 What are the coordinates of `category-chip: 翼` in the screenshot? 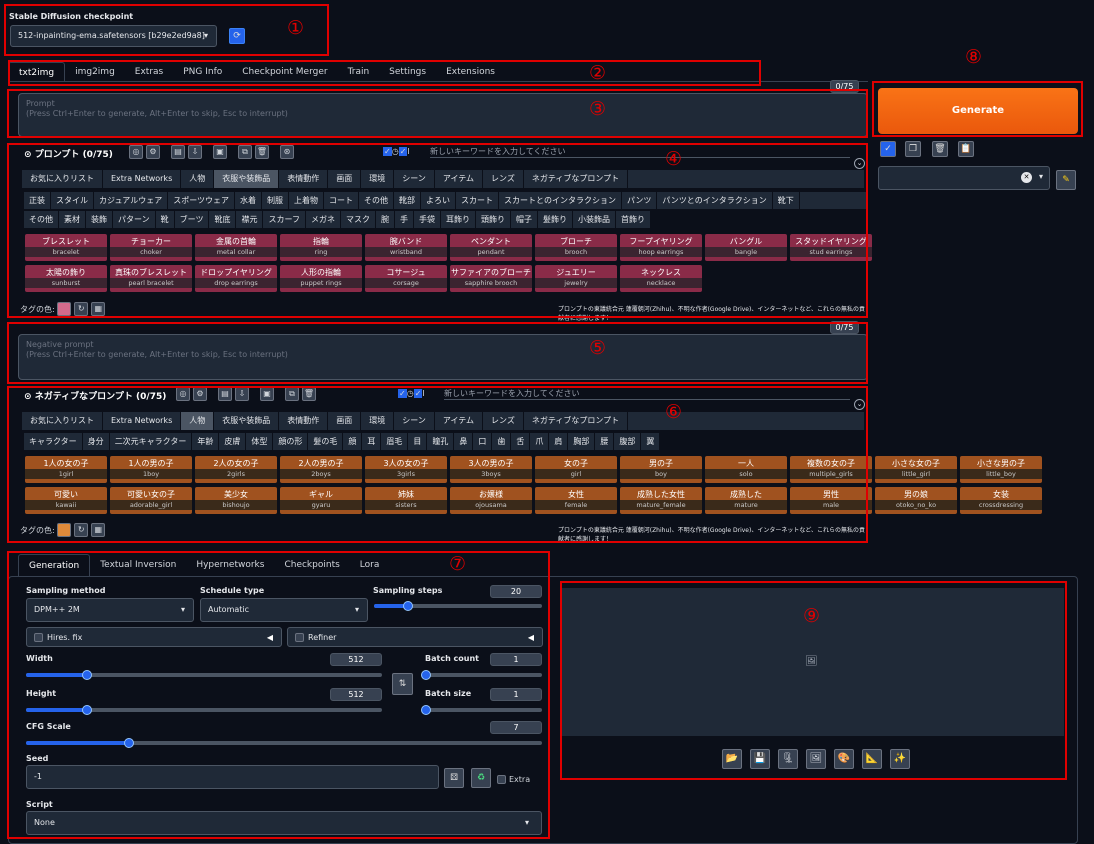 It's located at (651, 441).